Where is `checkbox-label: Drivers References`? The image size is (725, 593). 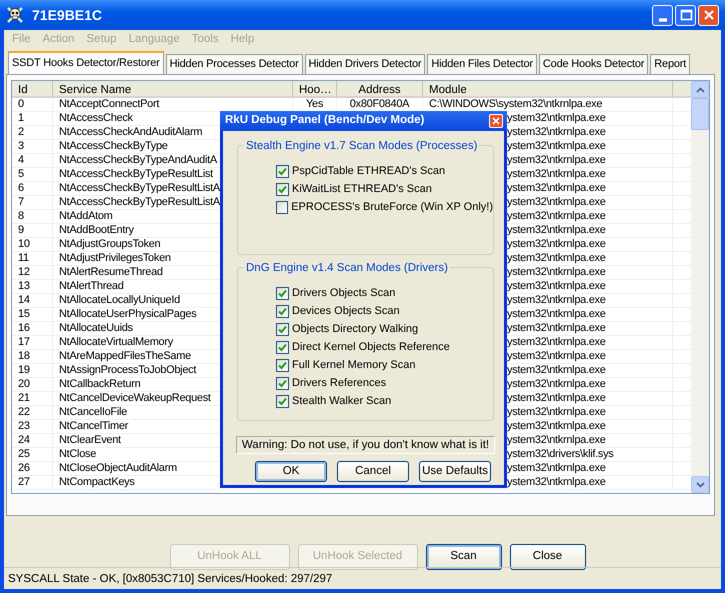 checkbox-label: Drivers References is located at coordinates (339, 383).